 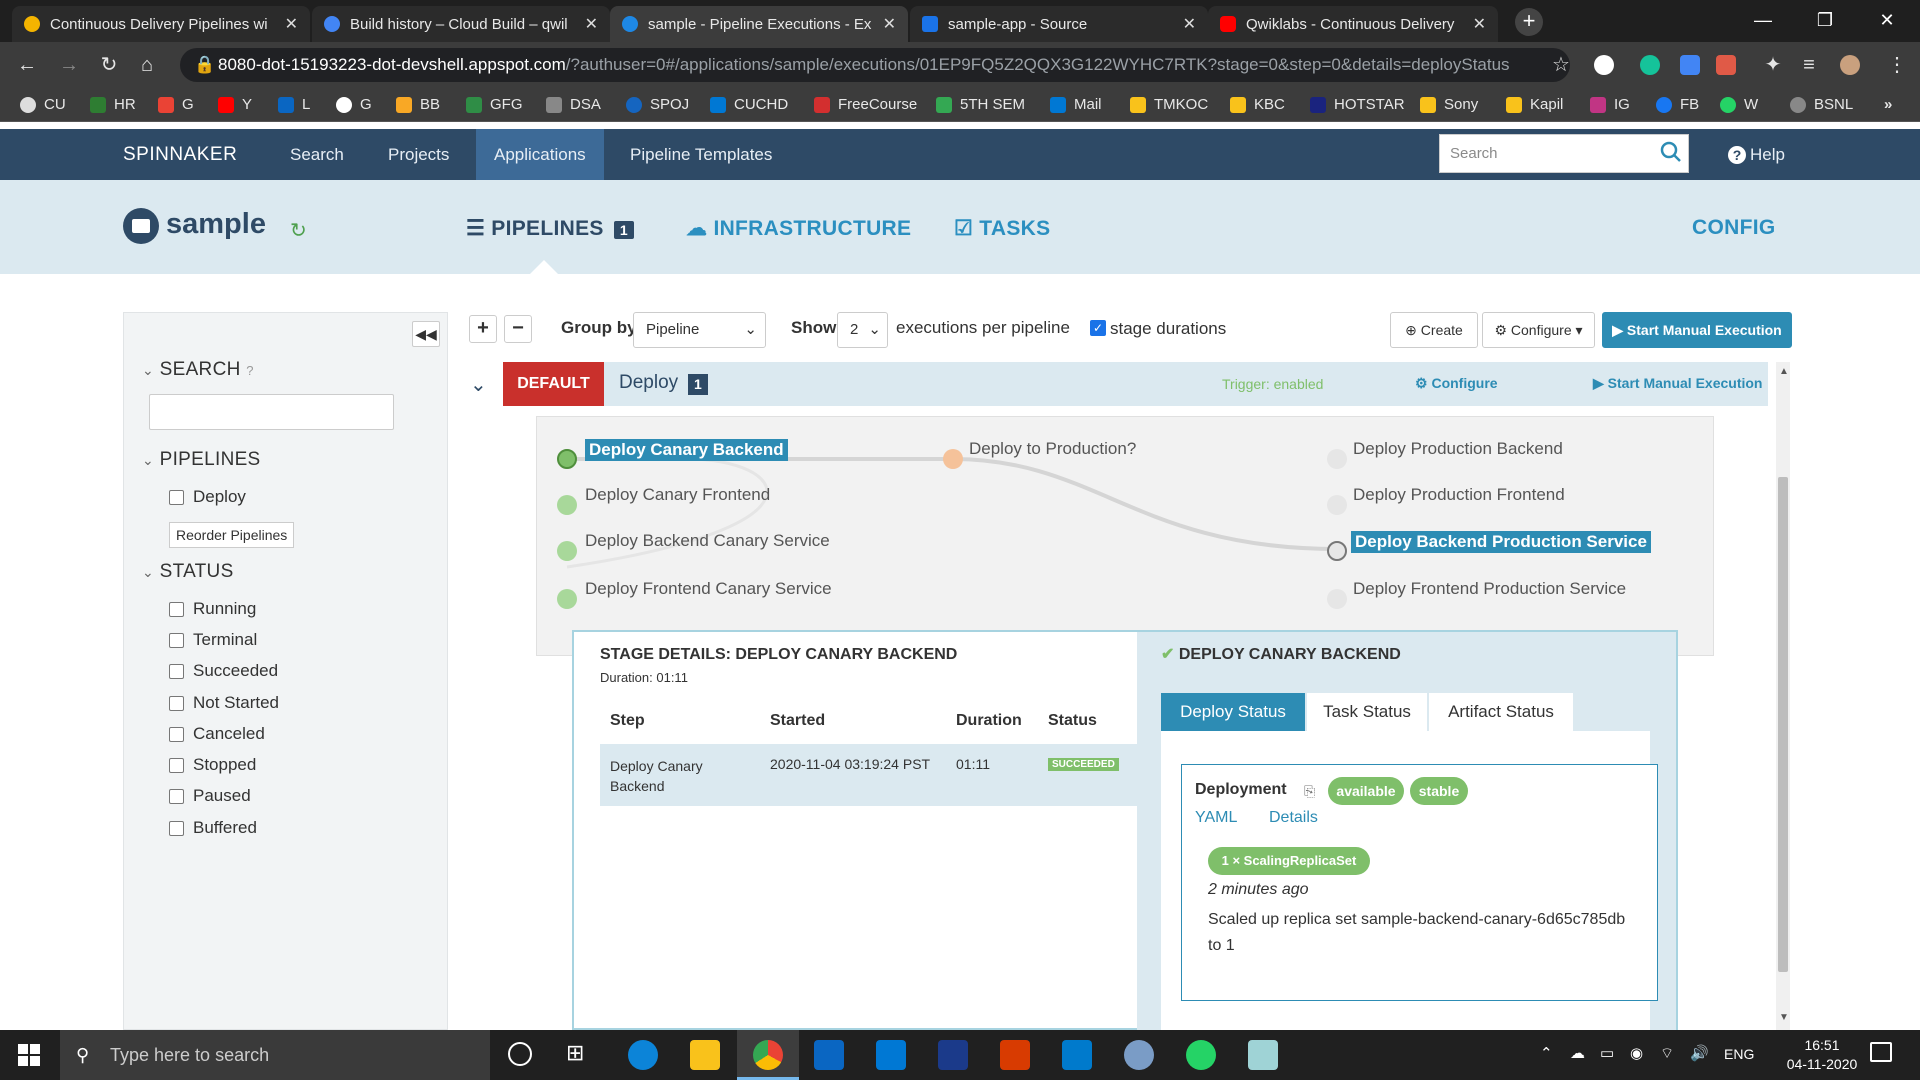 What do you see at coordinates (1169, 104) in the screenshot?
I see `bookmark: TMKOC` at bounding box center [1169, 104].